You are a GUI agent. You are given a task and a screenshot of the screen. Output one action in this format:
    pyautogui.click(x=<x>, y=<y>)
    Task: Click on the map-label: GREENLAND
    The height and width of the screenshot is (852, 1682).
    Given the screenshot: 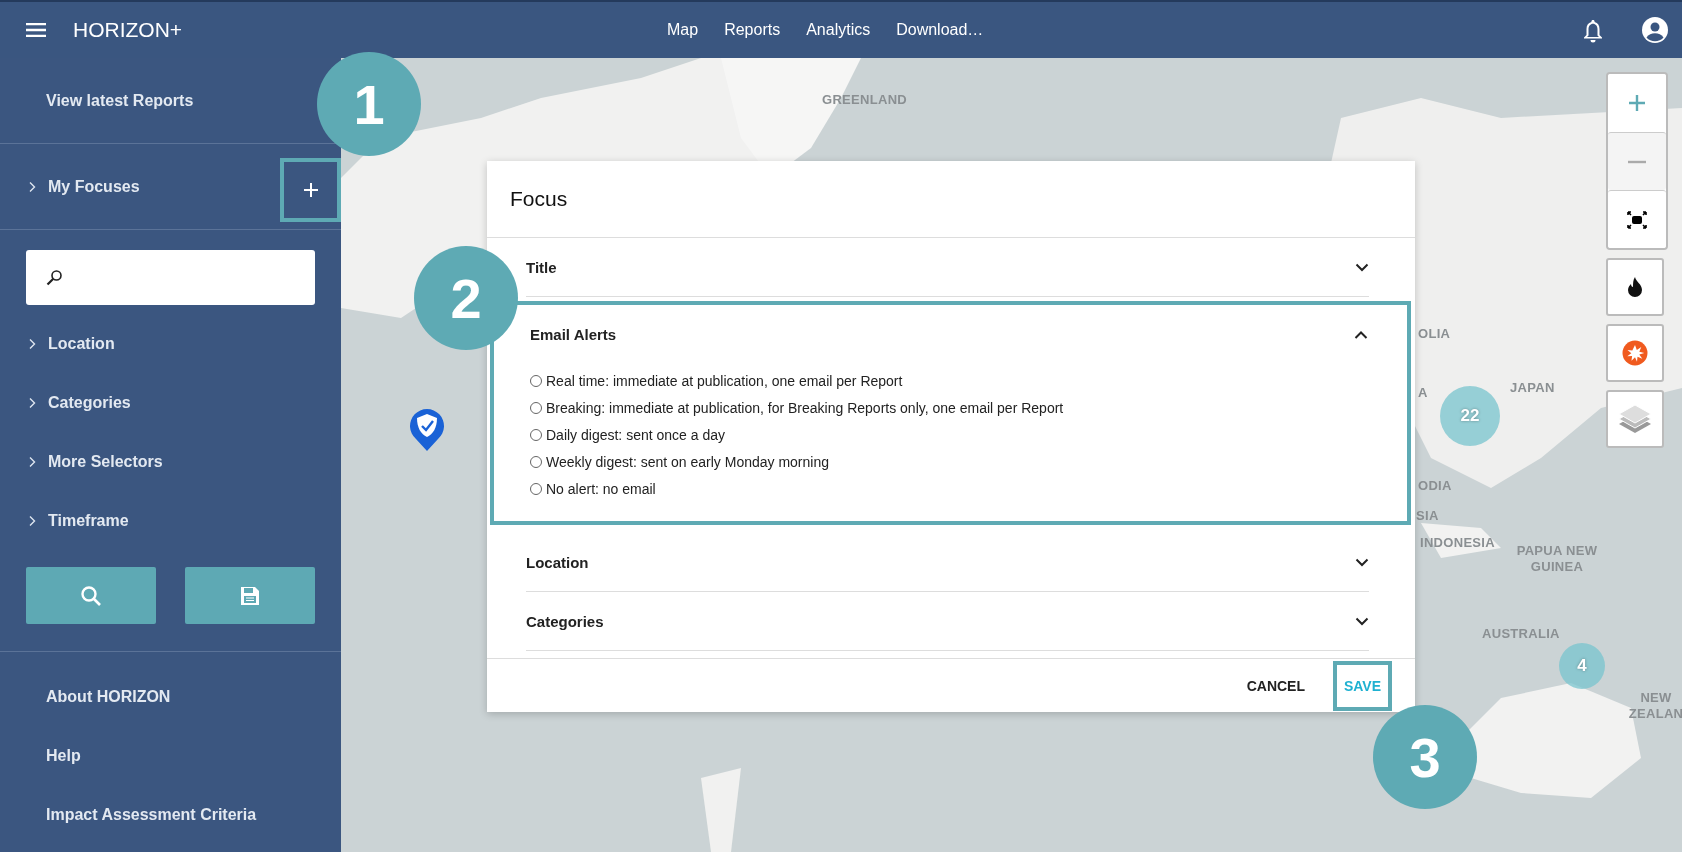 What is the action you would take?
    pyautogui.click(x=865, y=100)
    